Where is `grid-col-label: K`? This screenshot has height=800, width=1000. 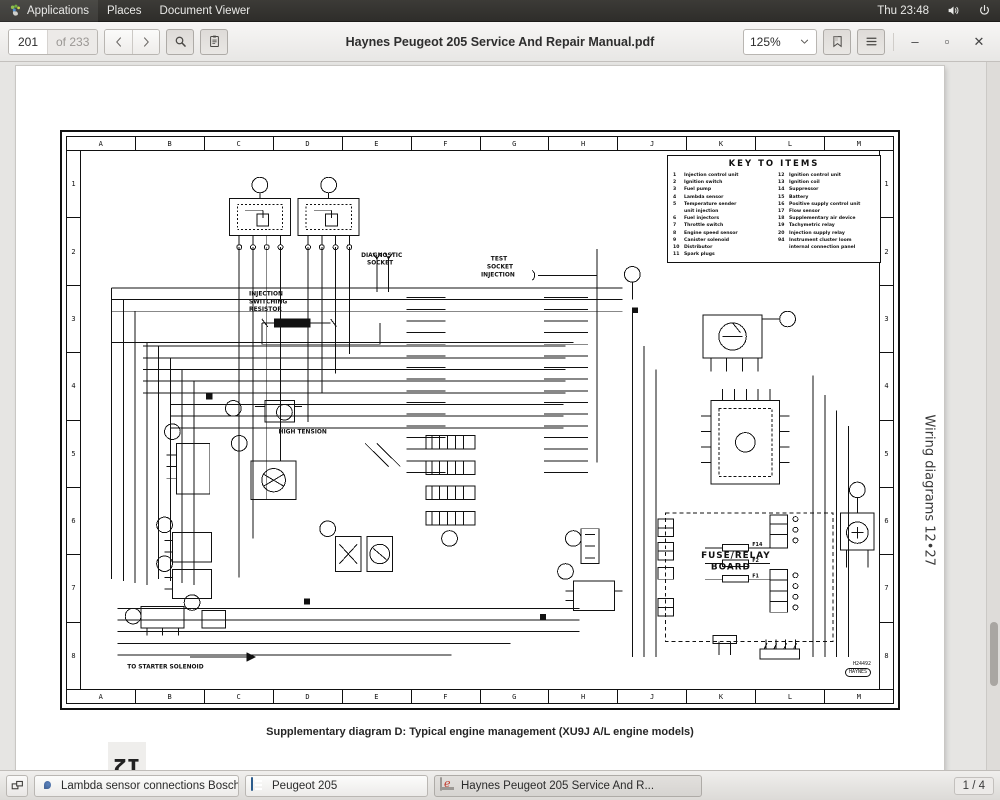
grid-col-label: K is located at coordinates (722, 143).